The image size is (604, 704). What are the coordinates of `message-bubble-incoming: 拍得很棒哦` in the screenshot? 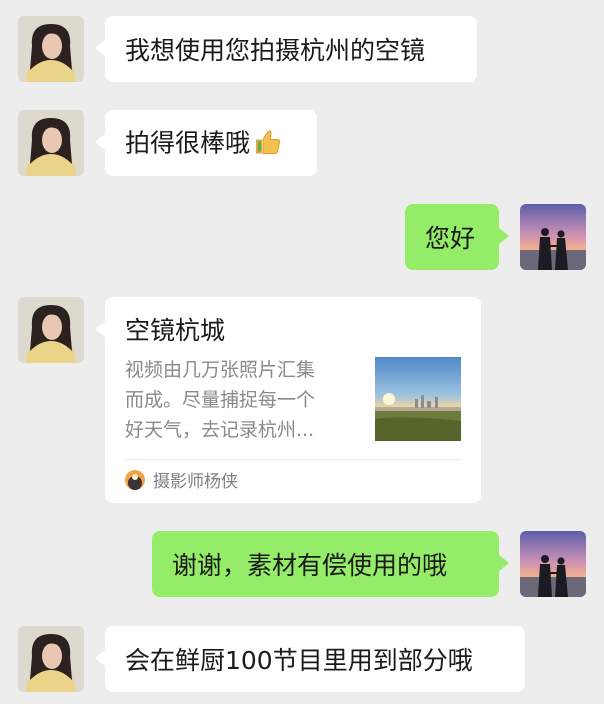 It's located at (206, 143).